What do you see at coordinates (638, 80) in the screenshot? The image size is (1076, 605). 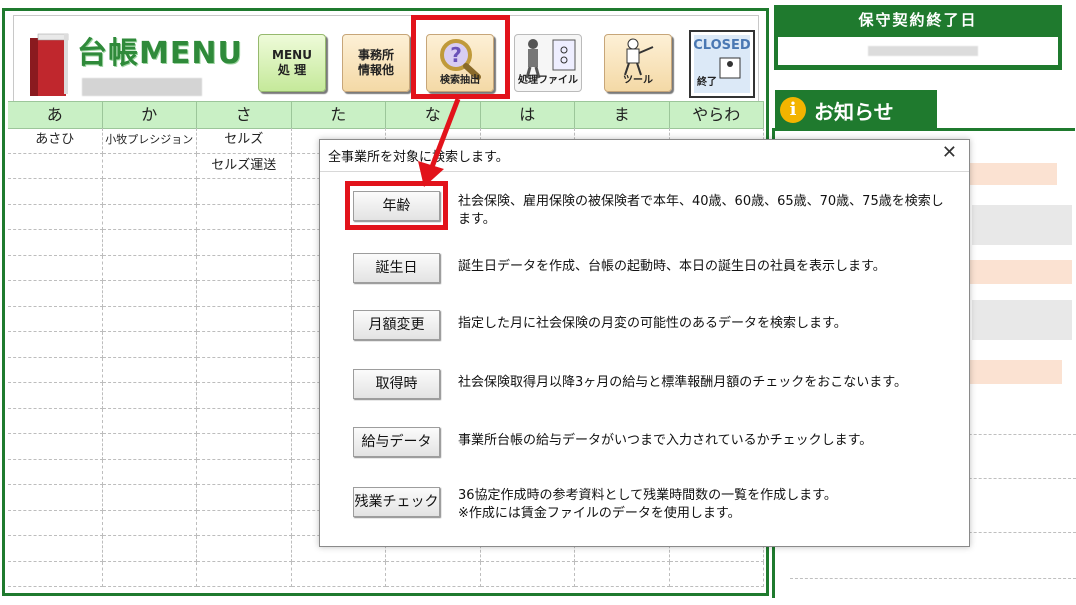 I see `tool-label: ツール` at bounding box center [638, 80].